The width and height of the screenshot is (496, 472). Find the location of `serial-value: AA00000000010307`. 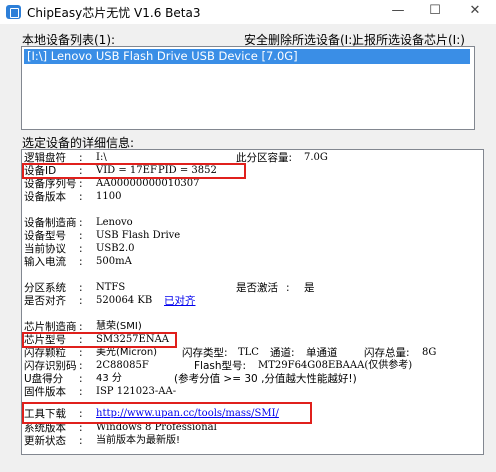

serial-value: AA00000000010307 is located at coordinates (148, 183).